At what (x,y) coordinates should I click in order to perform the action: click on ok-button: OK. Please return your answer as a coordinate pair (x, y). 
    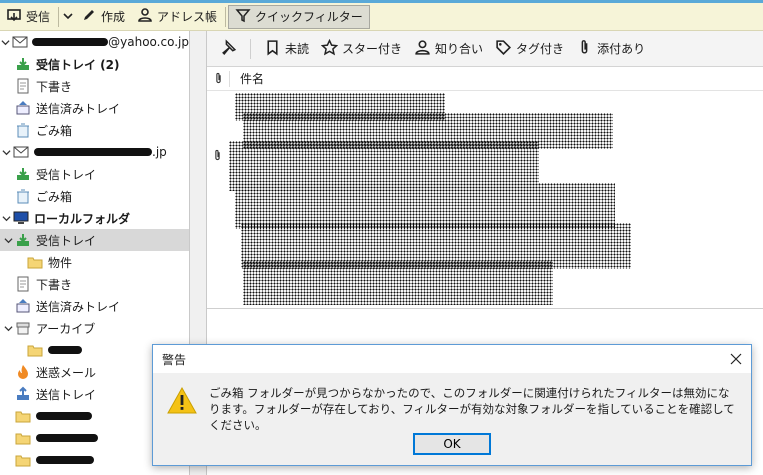
    Looking at the image, I should click on (452, 444).